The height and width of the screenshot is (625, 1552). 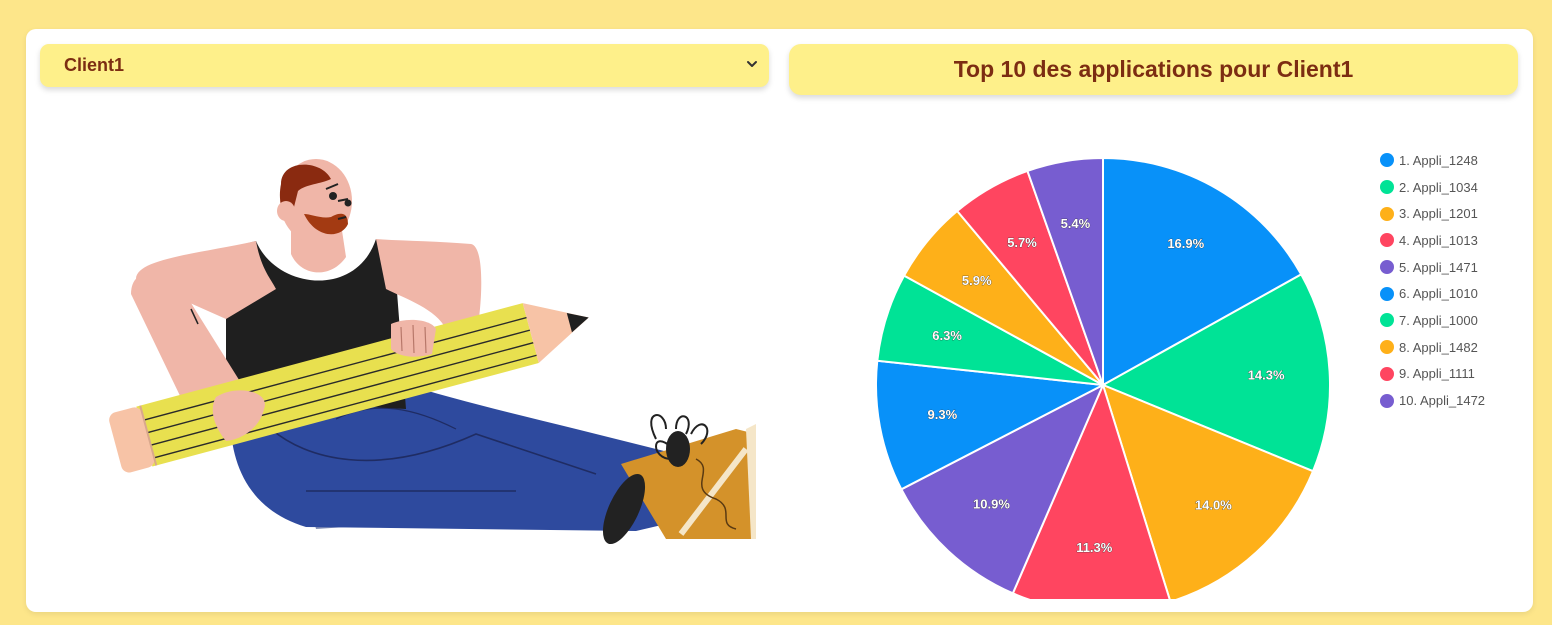 I want to click on legend-label: 9. Appli_1111, so click(x=1437, y=374).